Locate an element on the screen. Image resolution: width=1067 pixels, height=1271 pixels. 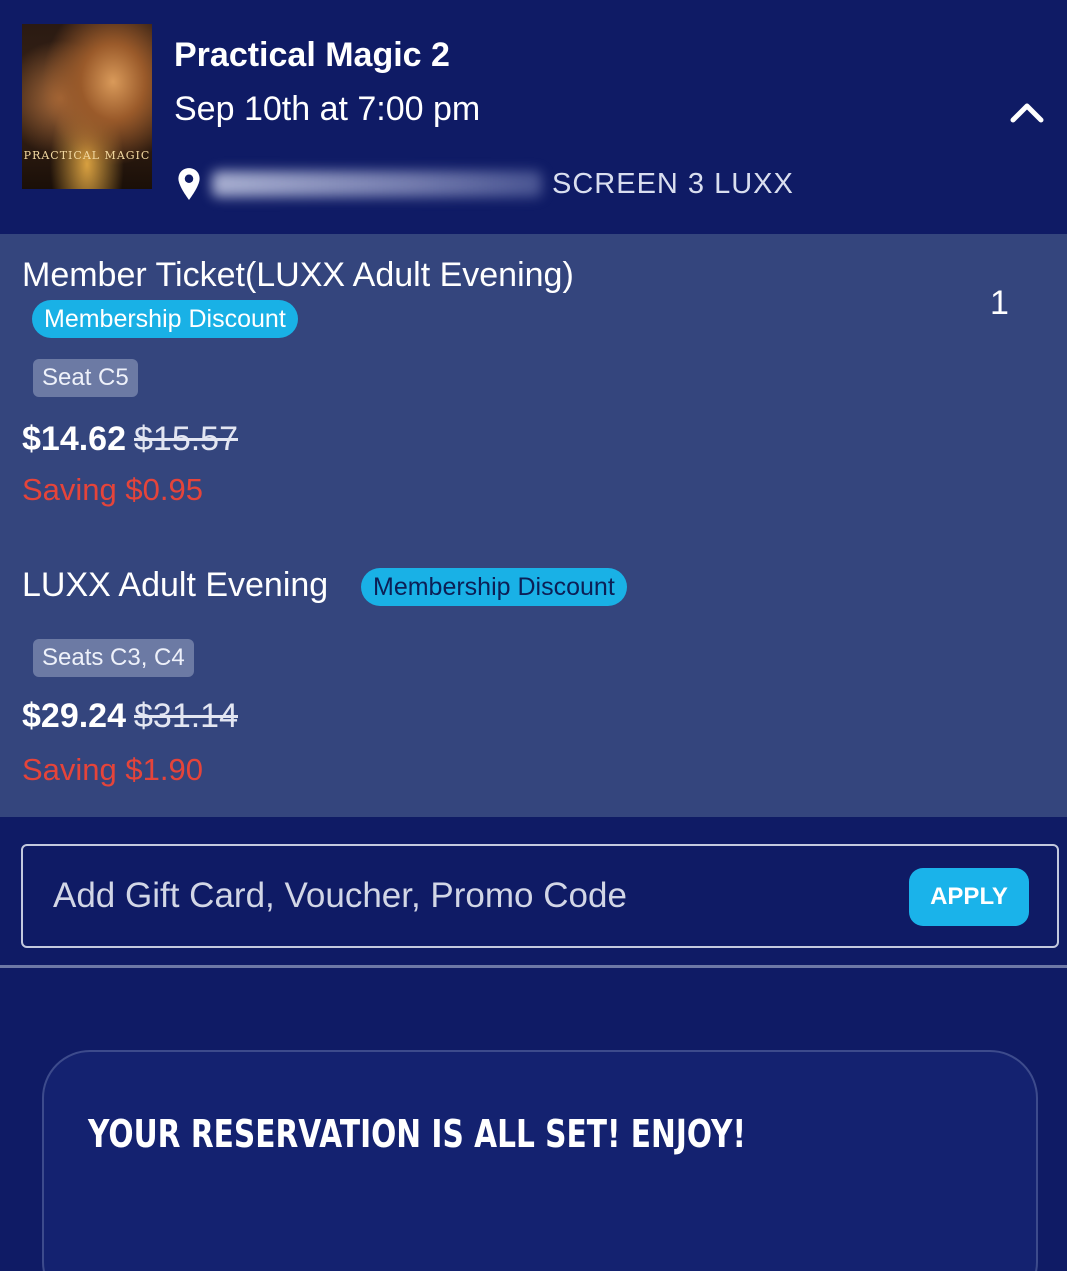
ticket-price: $14.62 $15.57 is located at coordinates (130, 439).